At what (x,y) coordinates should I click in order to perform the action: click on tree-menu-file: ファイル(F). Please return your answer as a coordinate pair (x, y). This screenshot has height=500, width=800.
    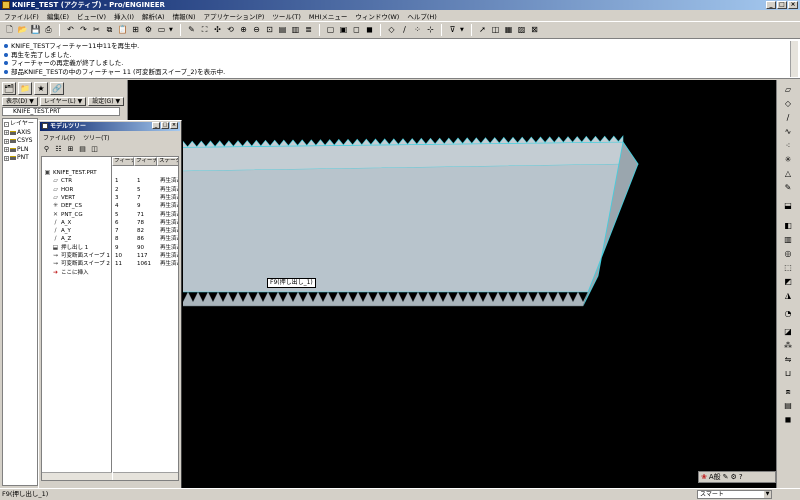
    Looking at the image, I should click on (59, 137).